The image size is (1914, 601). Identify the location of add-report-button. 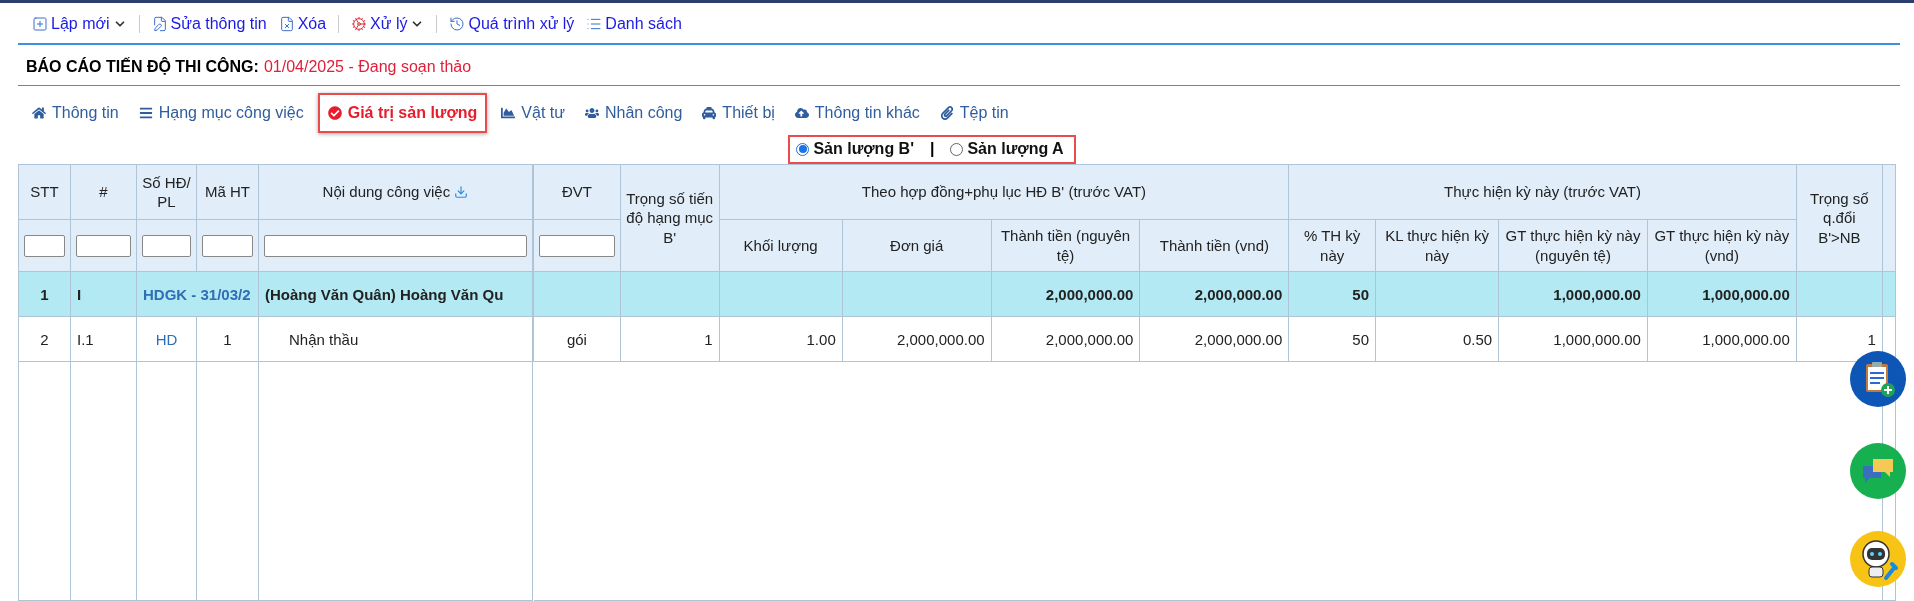
(1878, 379).